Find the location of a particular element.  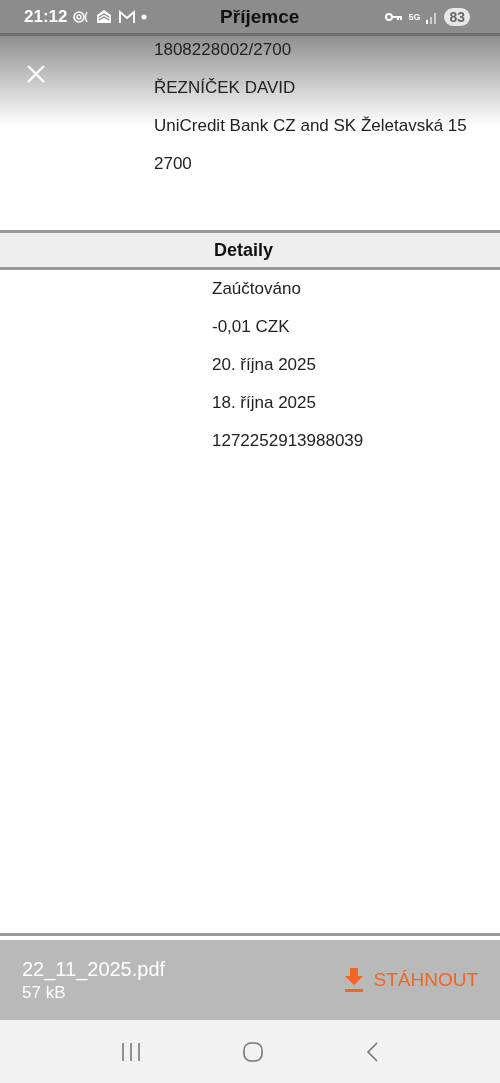

detail-value: 1272252913988039 is located at coordinates (288, 441).